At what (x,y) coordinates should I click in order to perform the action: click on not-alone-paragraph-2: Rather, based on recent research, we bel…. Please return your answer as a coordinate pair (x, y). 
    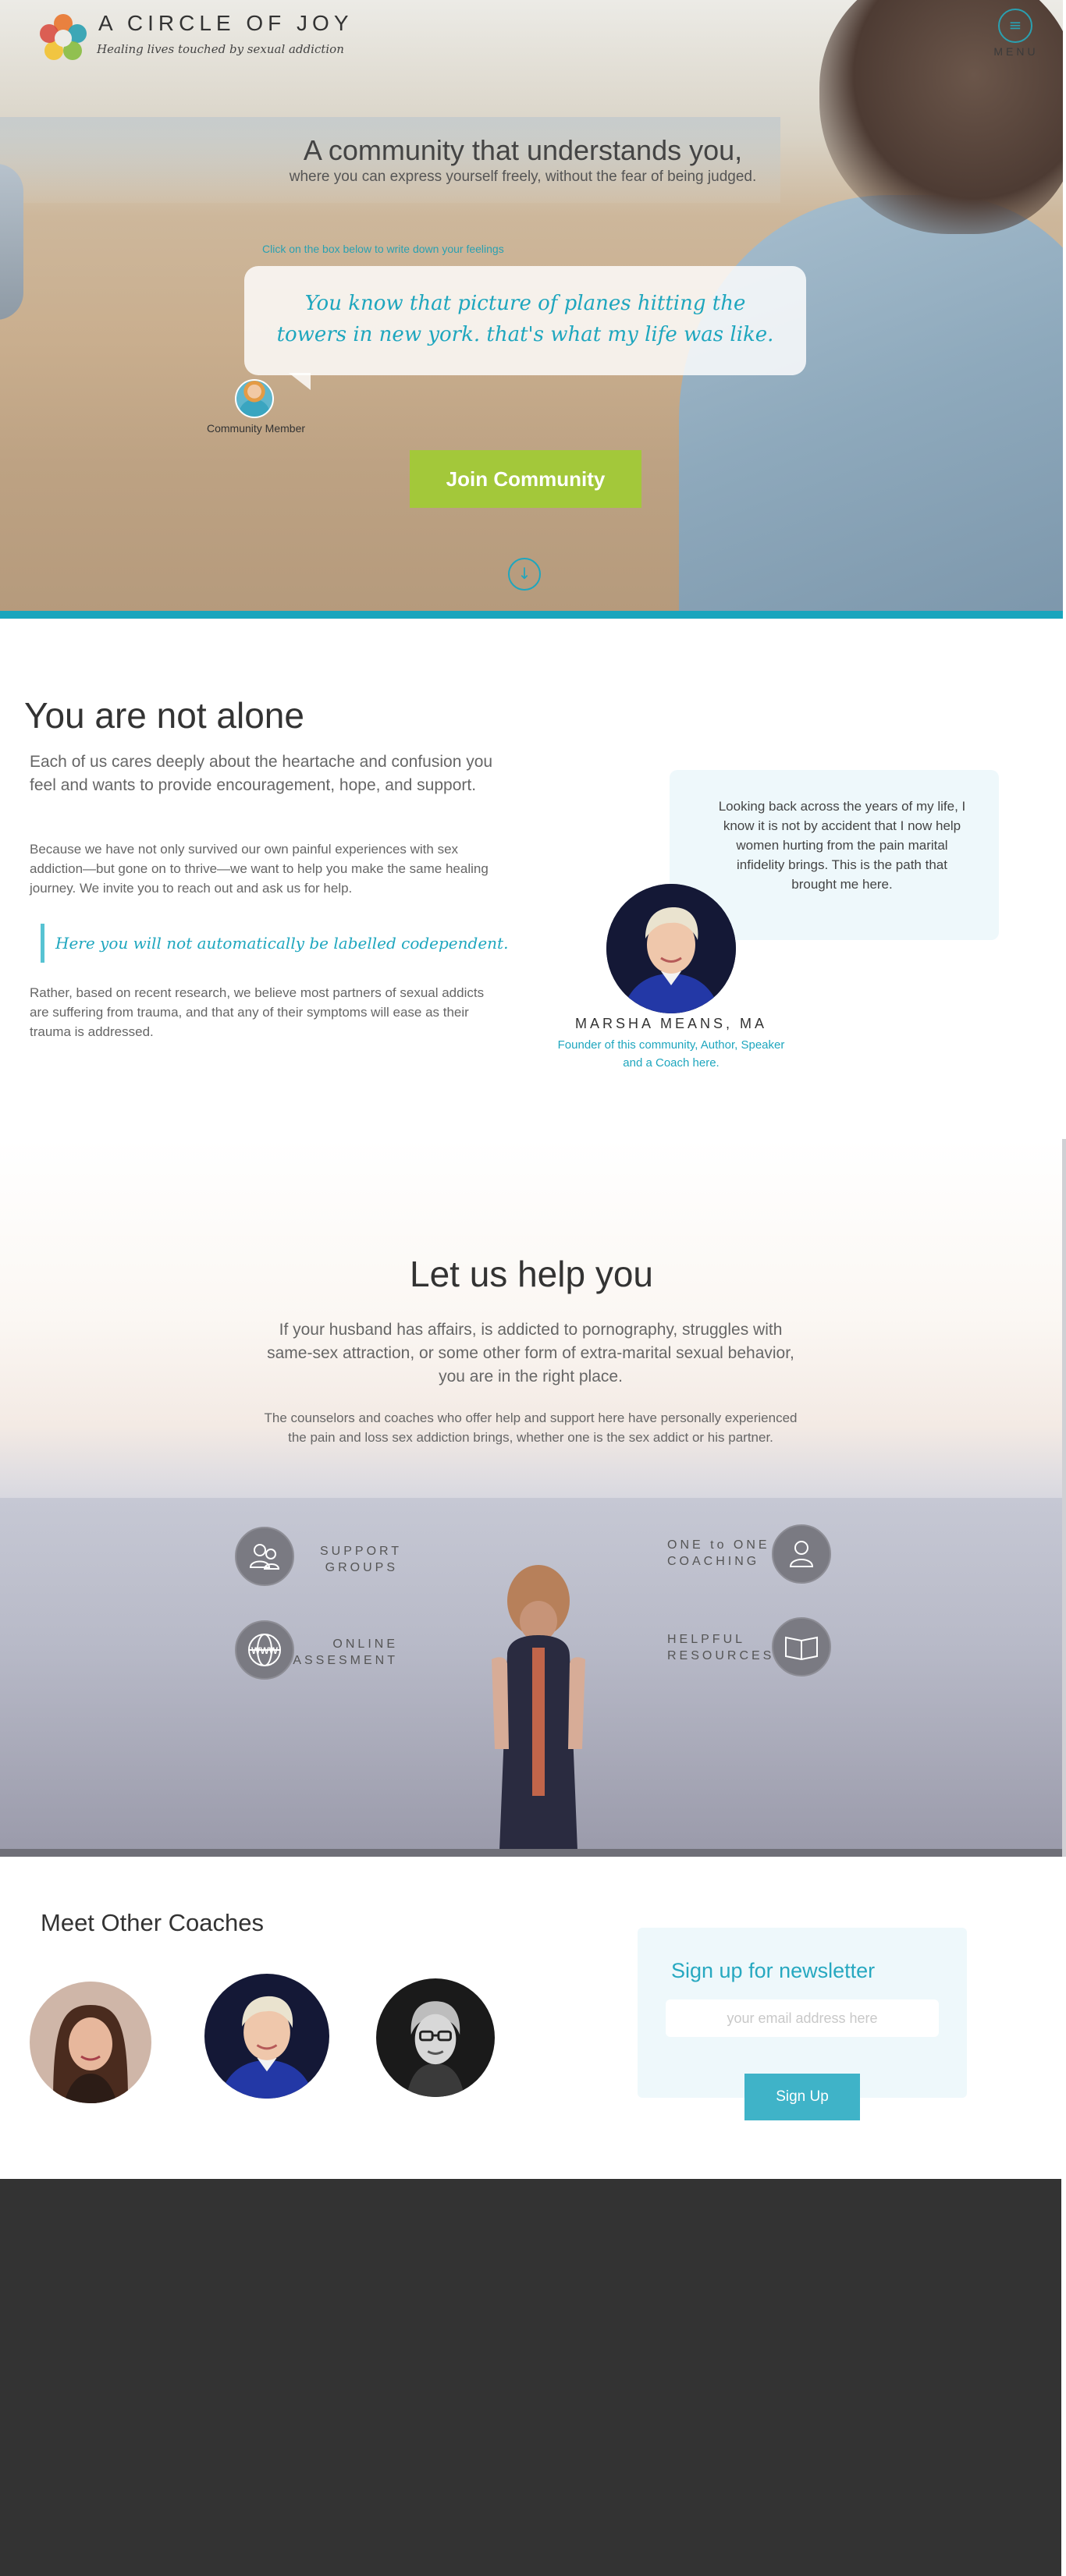
    Looking at the image, I should click on (257, 1012).